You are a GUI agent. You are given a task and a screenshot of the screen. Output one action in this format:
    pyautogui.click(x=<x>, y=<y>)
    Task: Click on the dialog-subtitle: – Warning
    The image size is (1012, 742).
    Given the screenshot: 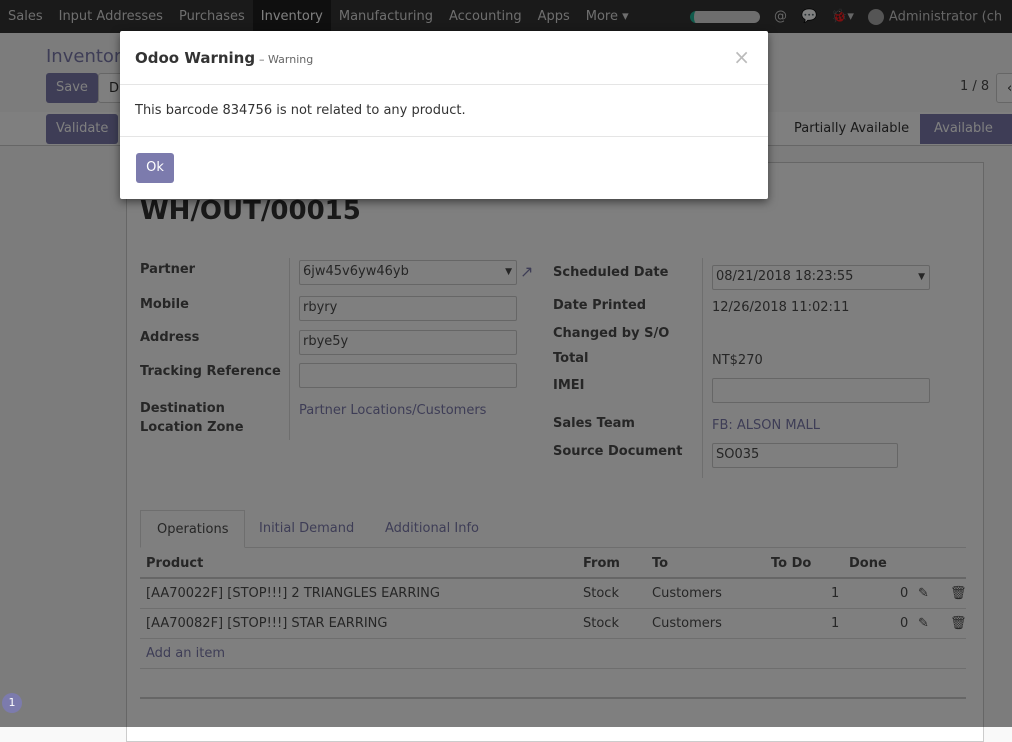 What is the action you would take?
    pyautogui.click(x=286, y=59)
    